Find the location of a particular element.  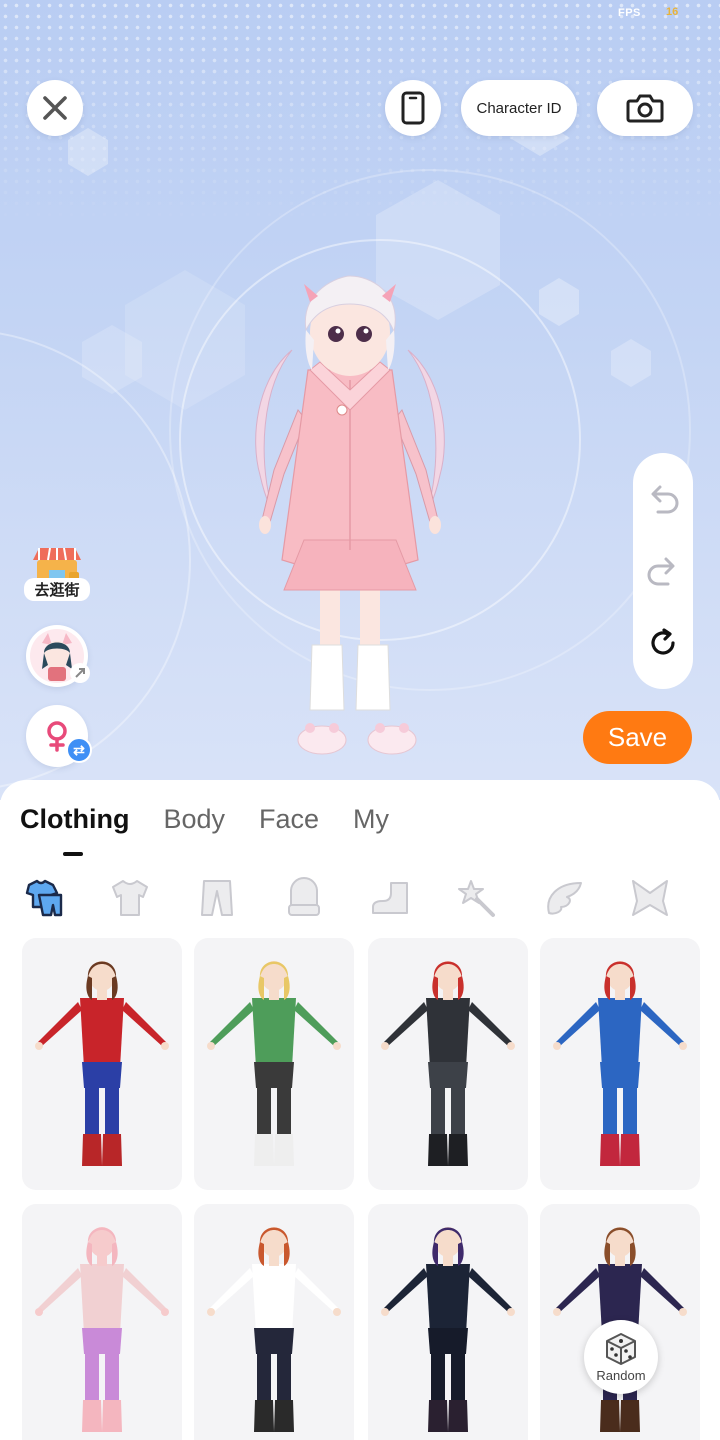

outfit-wonder-hero is located at coordinates (102, 1063).